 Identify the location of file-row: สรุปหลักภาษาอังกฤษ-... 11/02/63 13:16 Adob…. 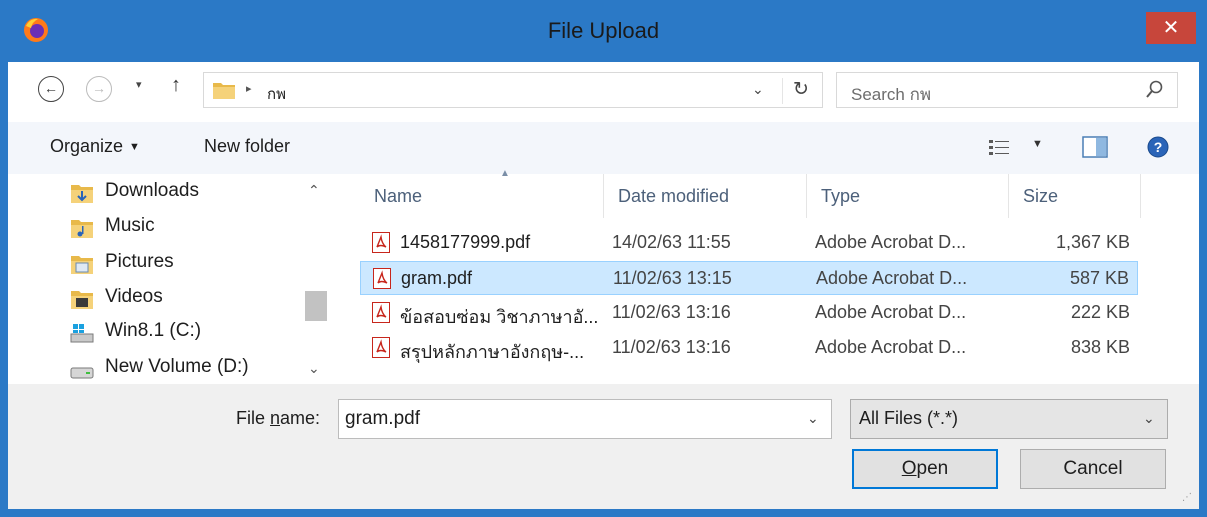
(749, 348).